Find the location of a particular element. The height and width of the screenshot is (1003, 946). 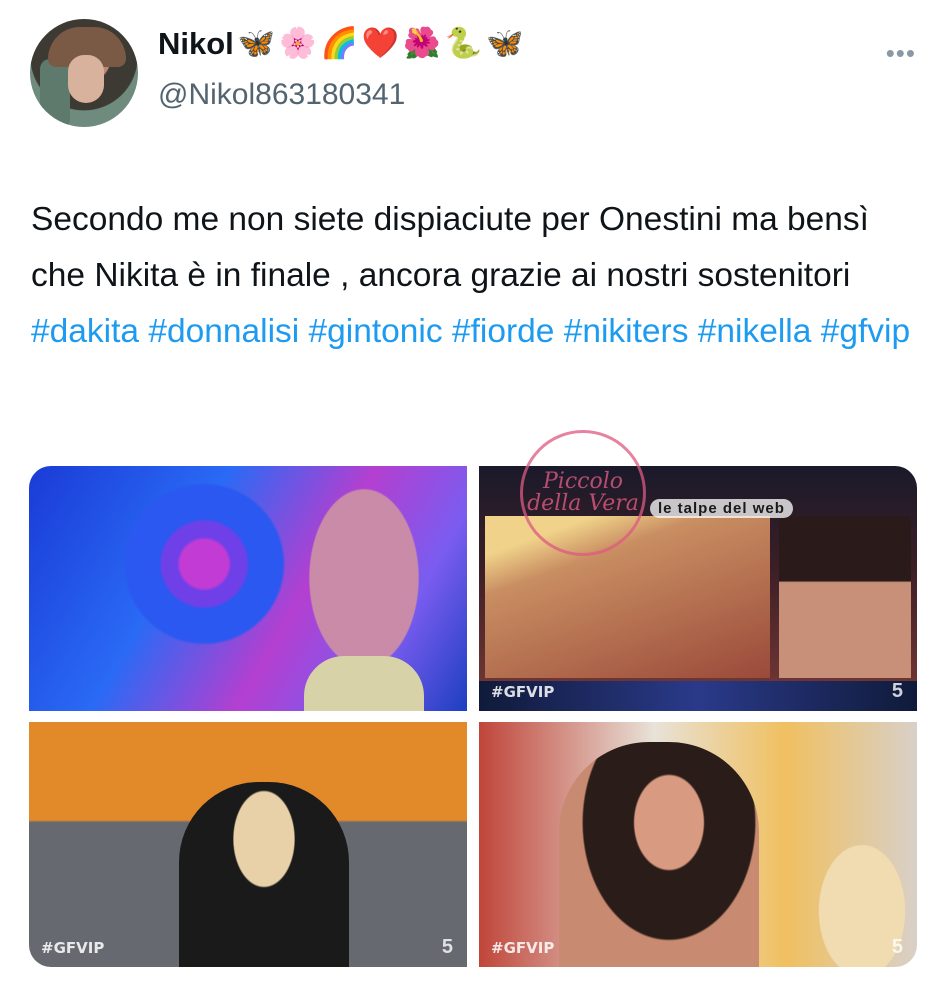

more-options-icon: ••• is located at coordinates (901, 53).